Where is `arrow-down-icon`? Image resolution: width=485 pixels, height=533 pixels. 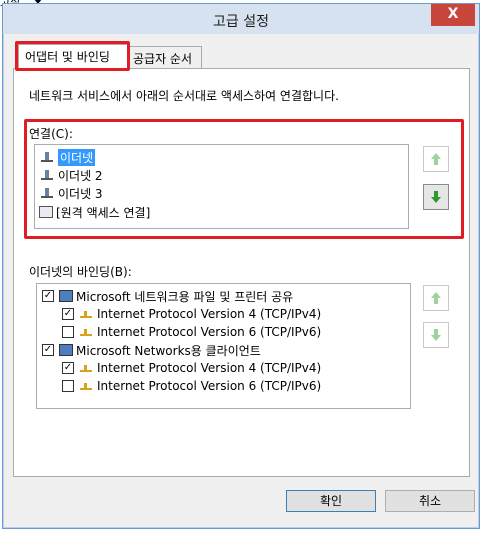 arrow-down-icon is located at coordinates (436, 335).